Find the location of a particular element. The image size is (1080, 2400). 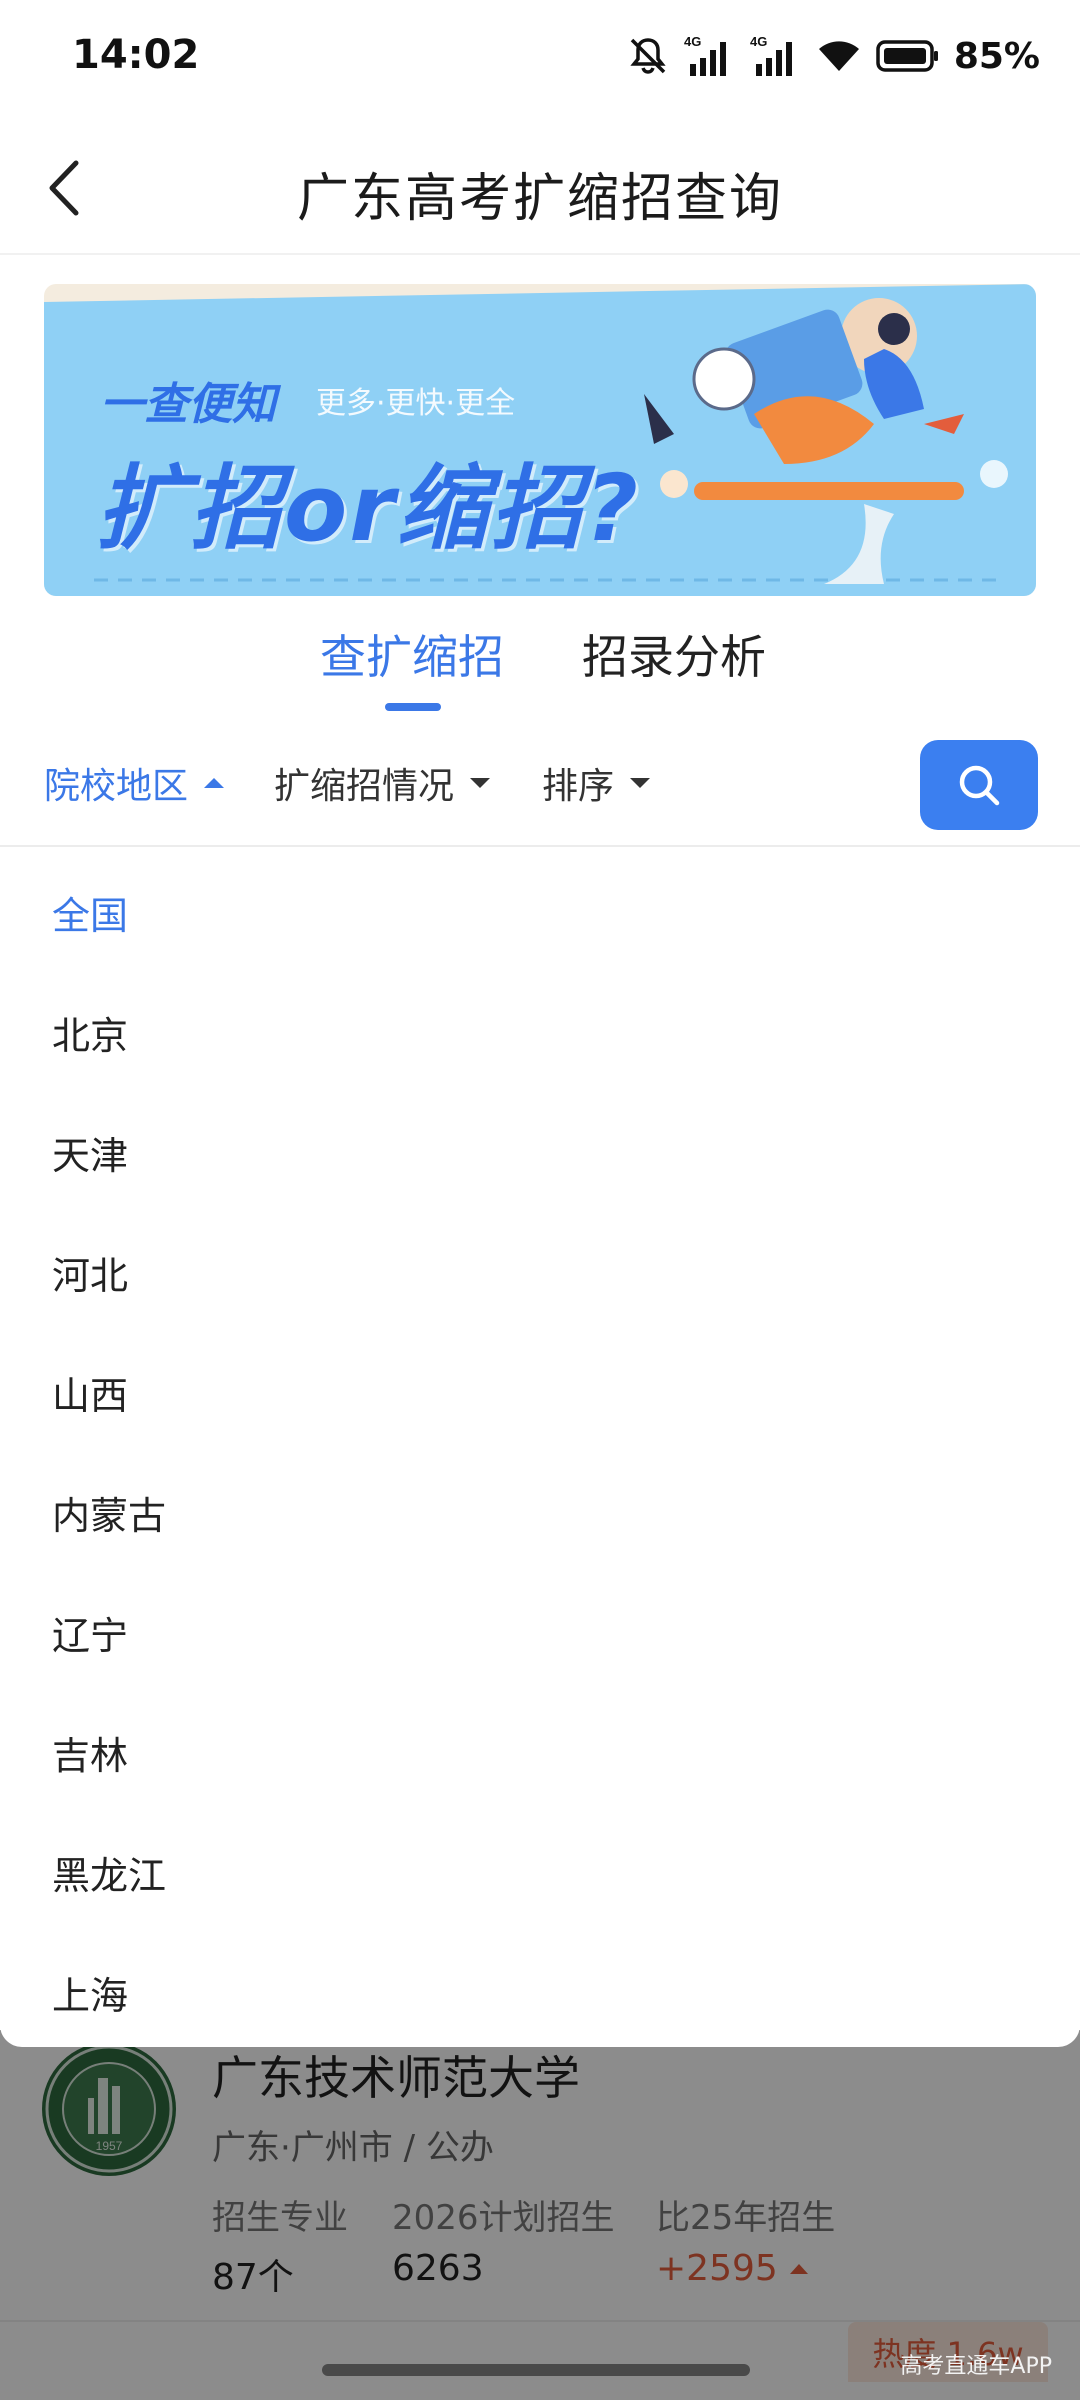

battery-icon is located at coordinates (908, 56).